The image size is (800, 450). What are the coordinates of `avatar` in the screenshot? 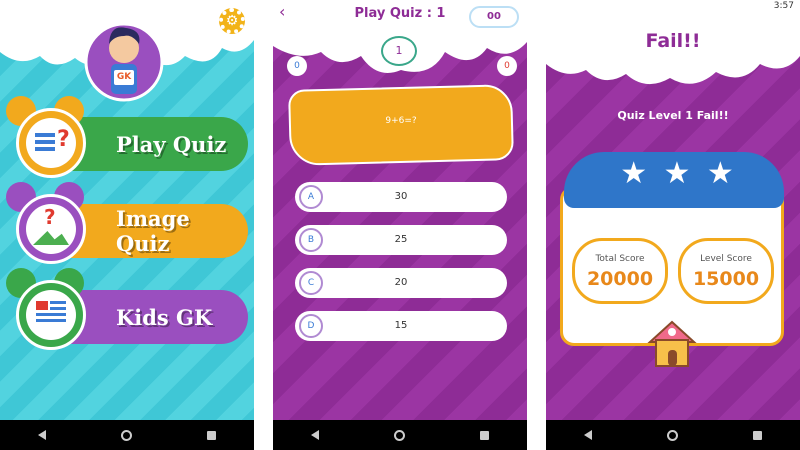 It's located at (124, 62).